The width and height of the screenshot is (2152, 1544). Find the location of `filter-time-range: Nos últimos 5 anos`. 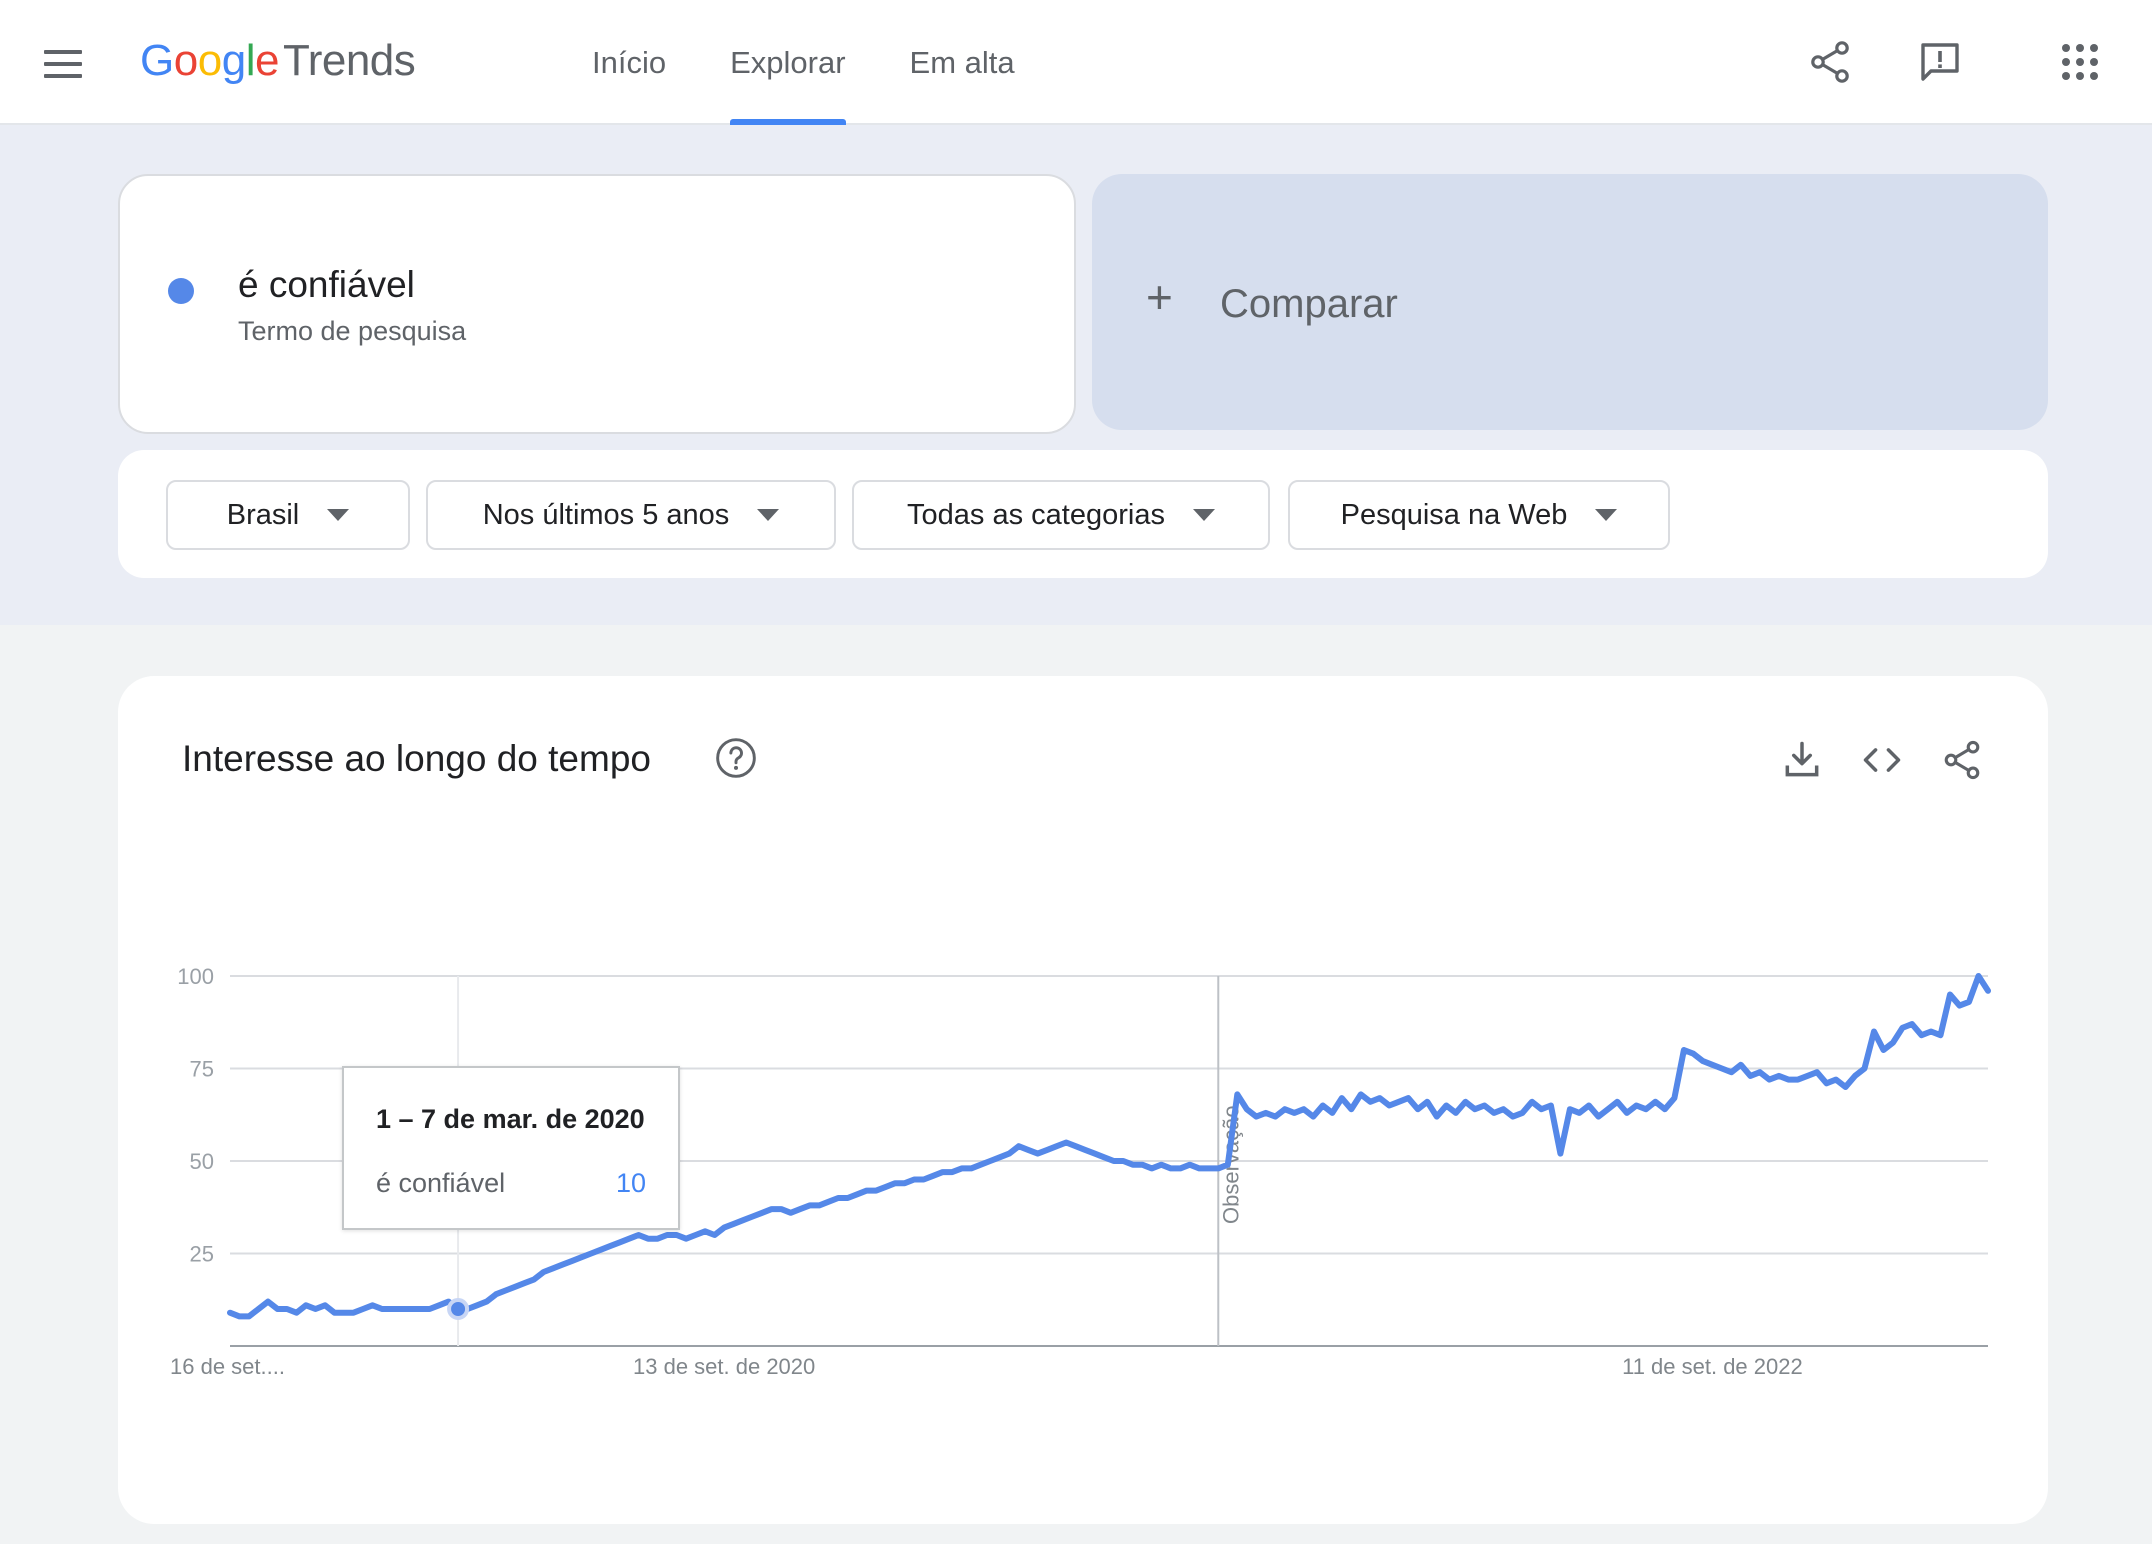

filter-time-range: Nos últimos 5 anos is located at coordinates (631, 515).